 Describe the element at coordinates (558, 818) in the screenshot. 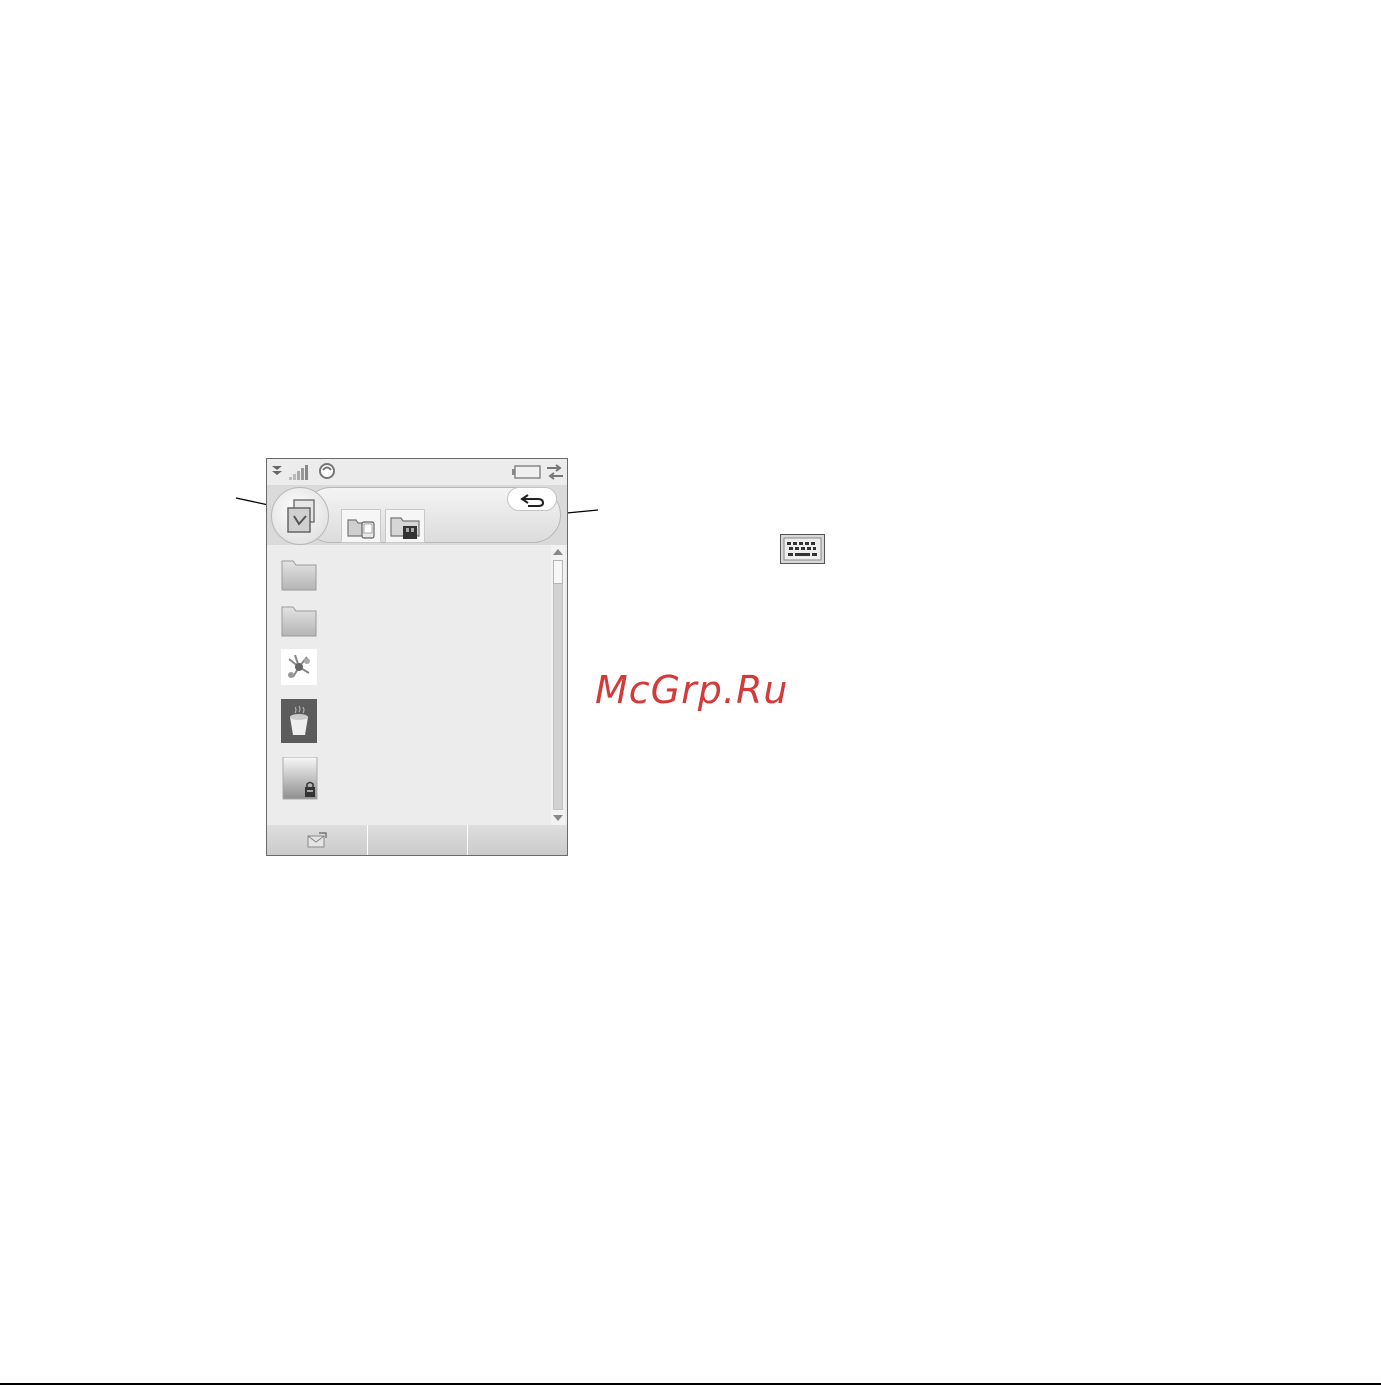

I see `scroll-down-icon` at that location.